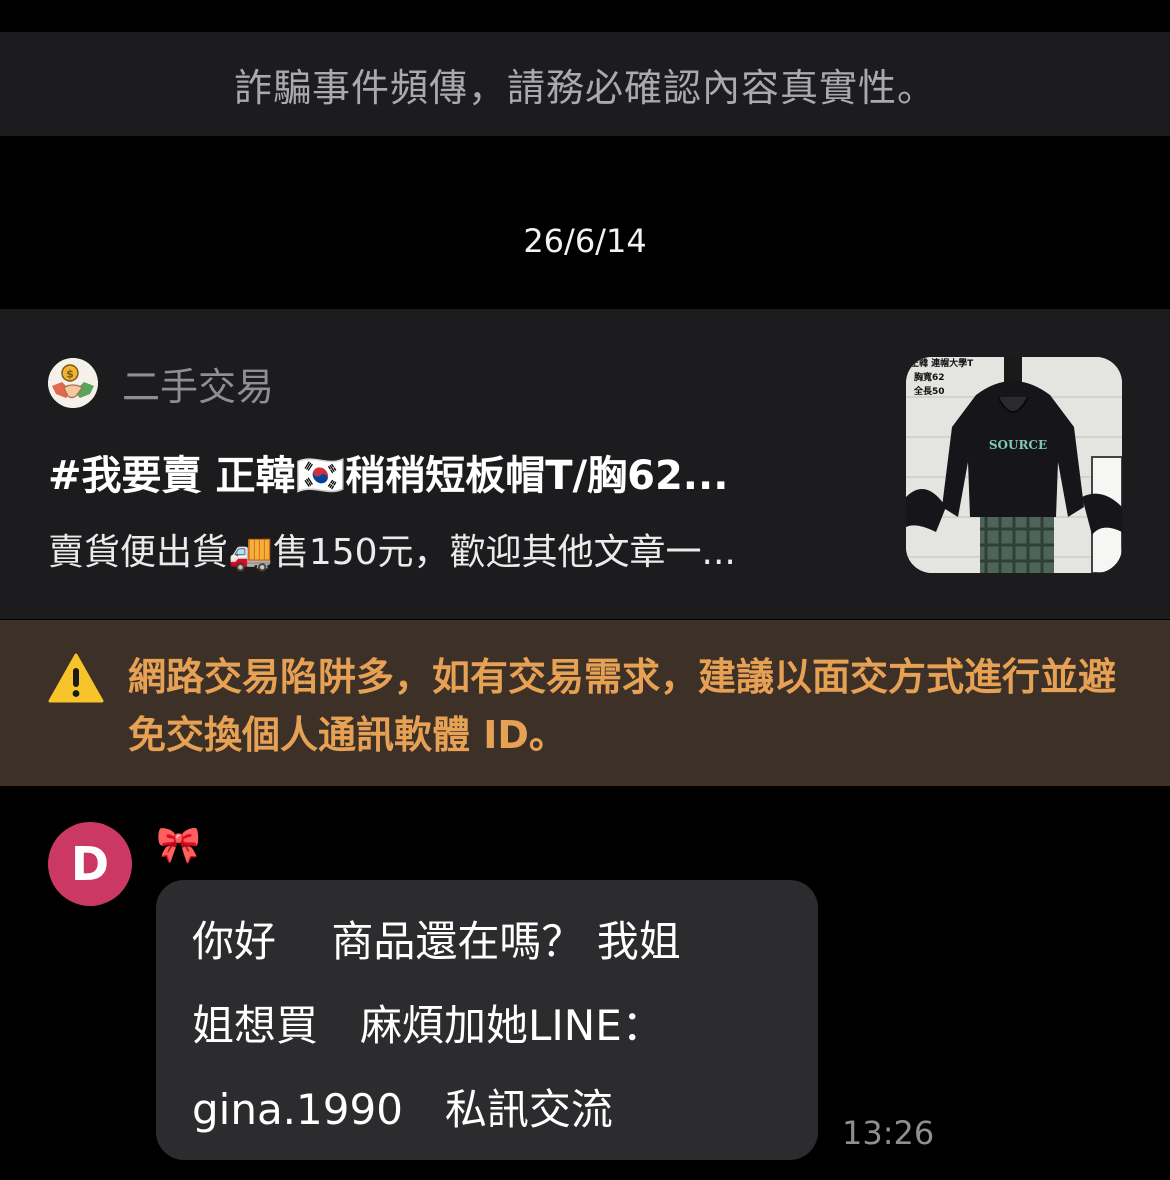 This screenshot has height=1180, width=1170. I want to click on message-timestamp: 13:26, so click(888, 1133).